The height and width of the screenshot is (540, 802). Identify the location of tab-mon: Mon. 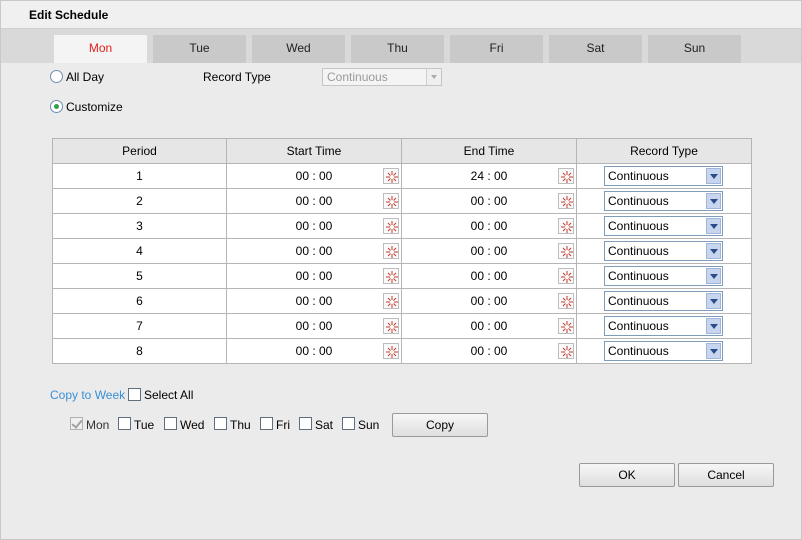
(100, 49).